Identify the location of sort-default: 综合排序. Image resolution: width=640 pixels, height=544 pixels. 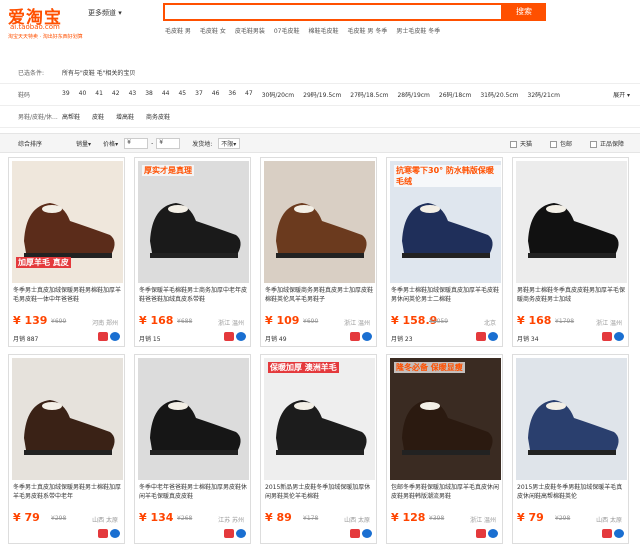
(24, 143).